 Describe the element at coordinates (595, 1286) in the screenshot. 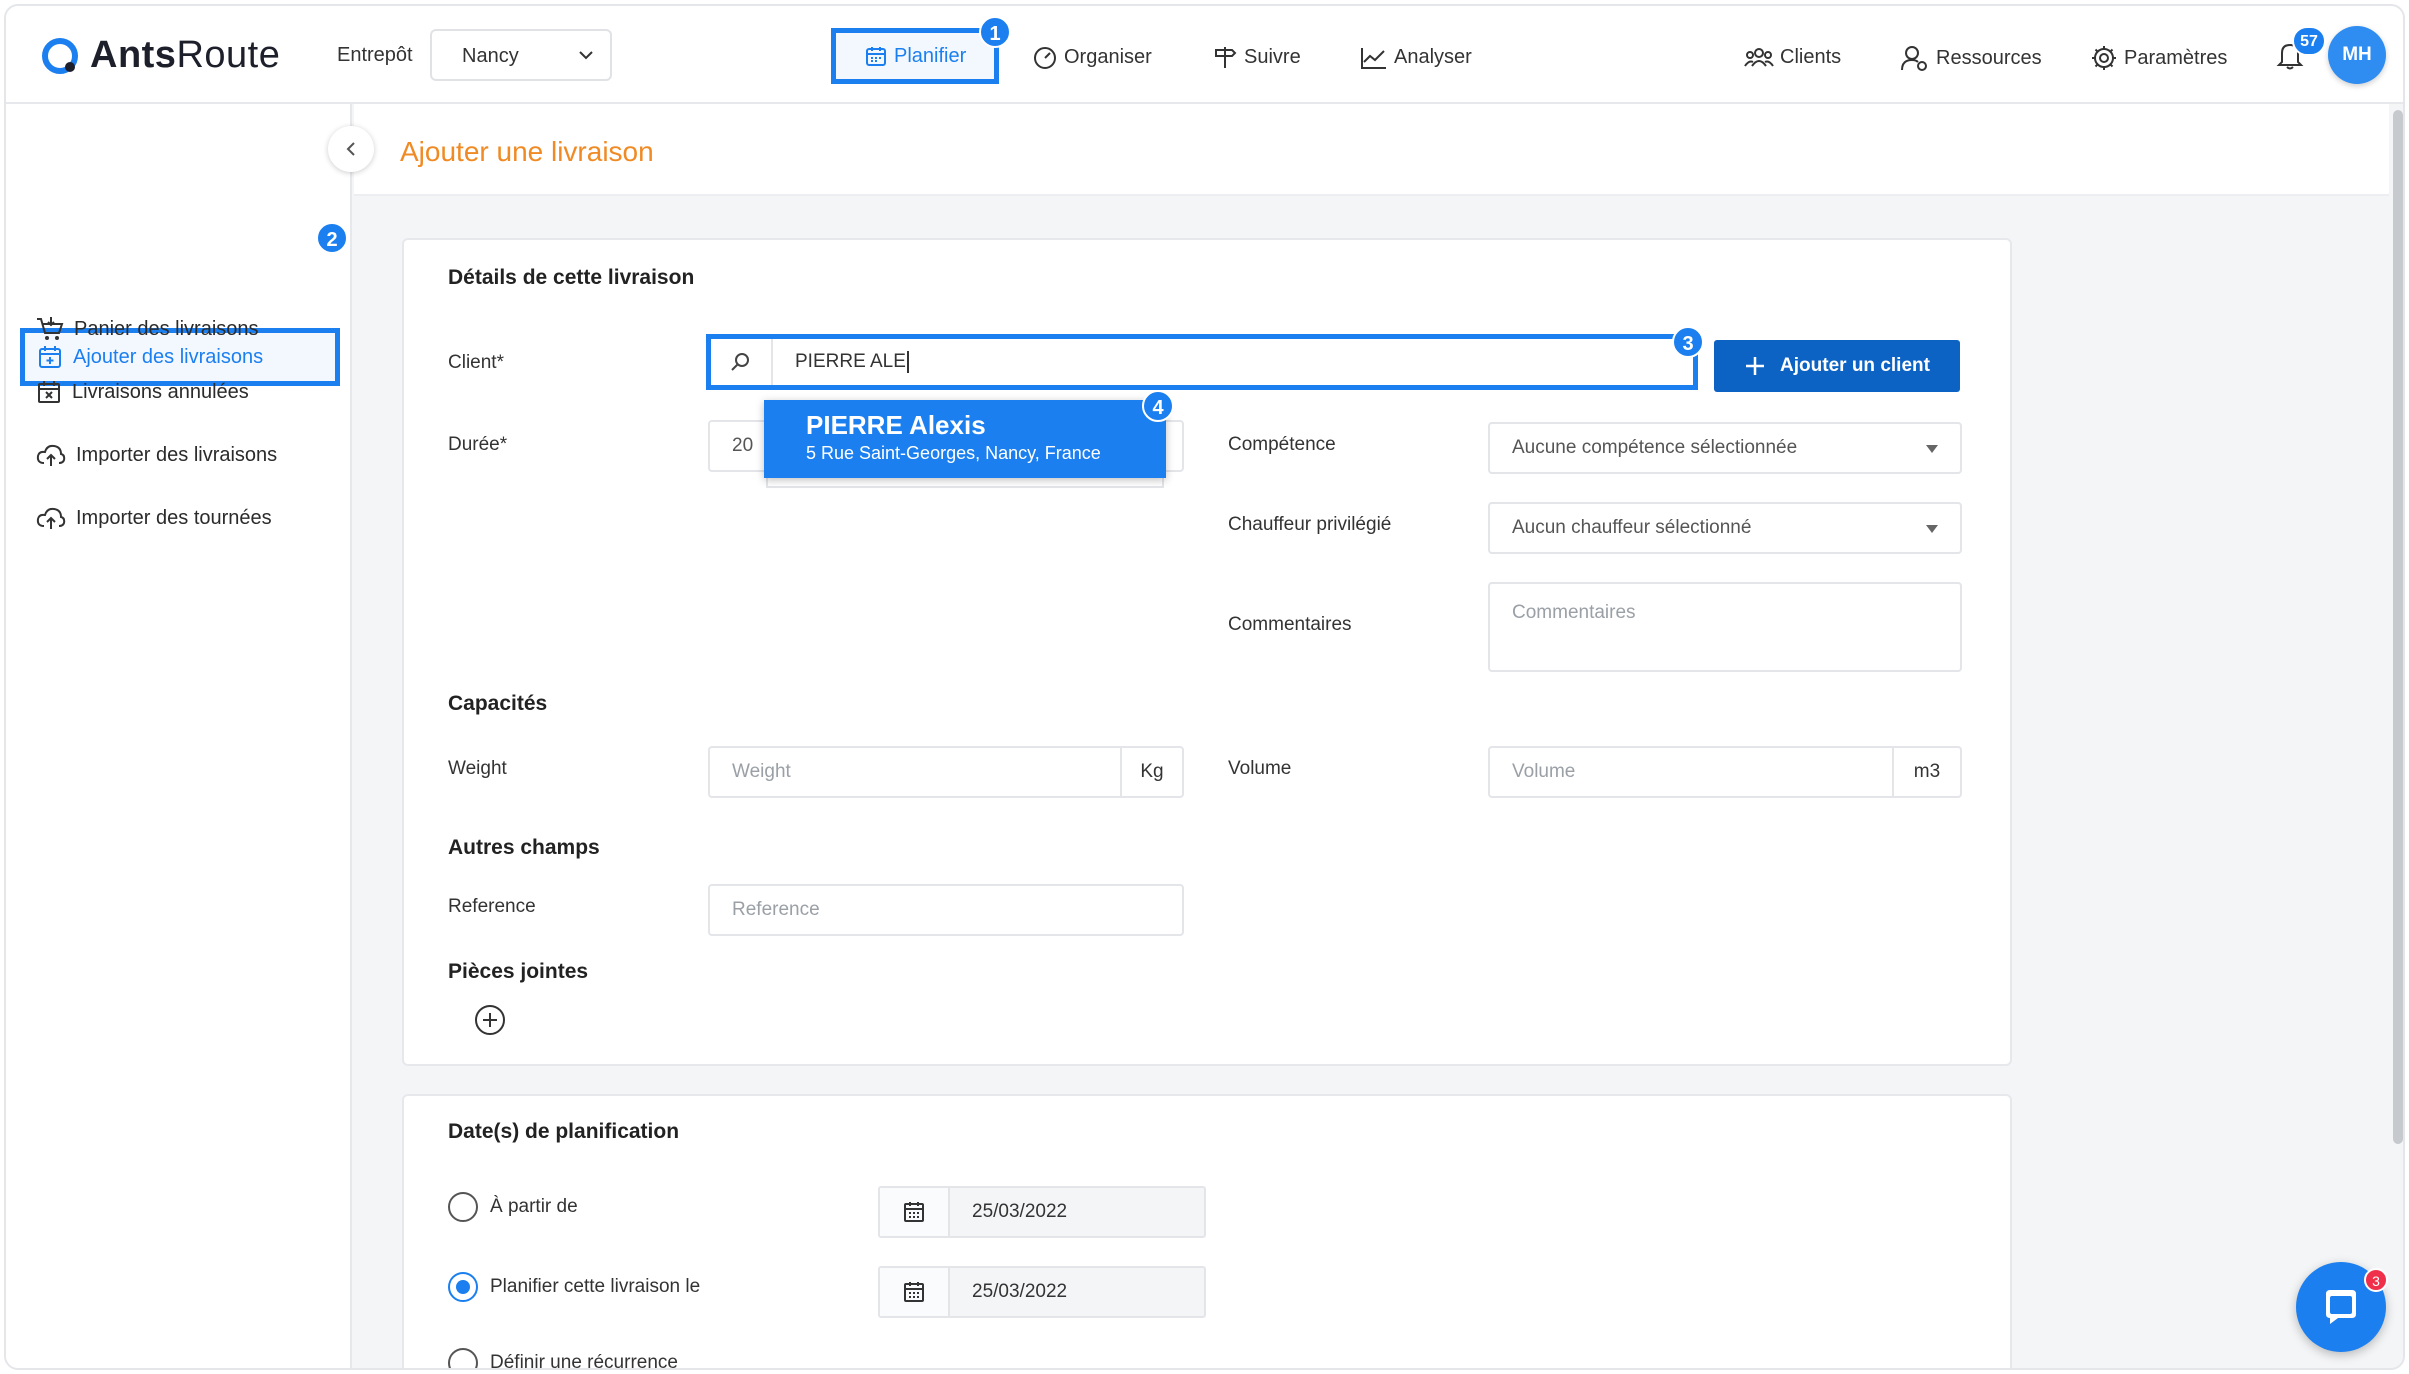

I see `radio-planifier-le-label: Planifier cette livraison le` at that location.